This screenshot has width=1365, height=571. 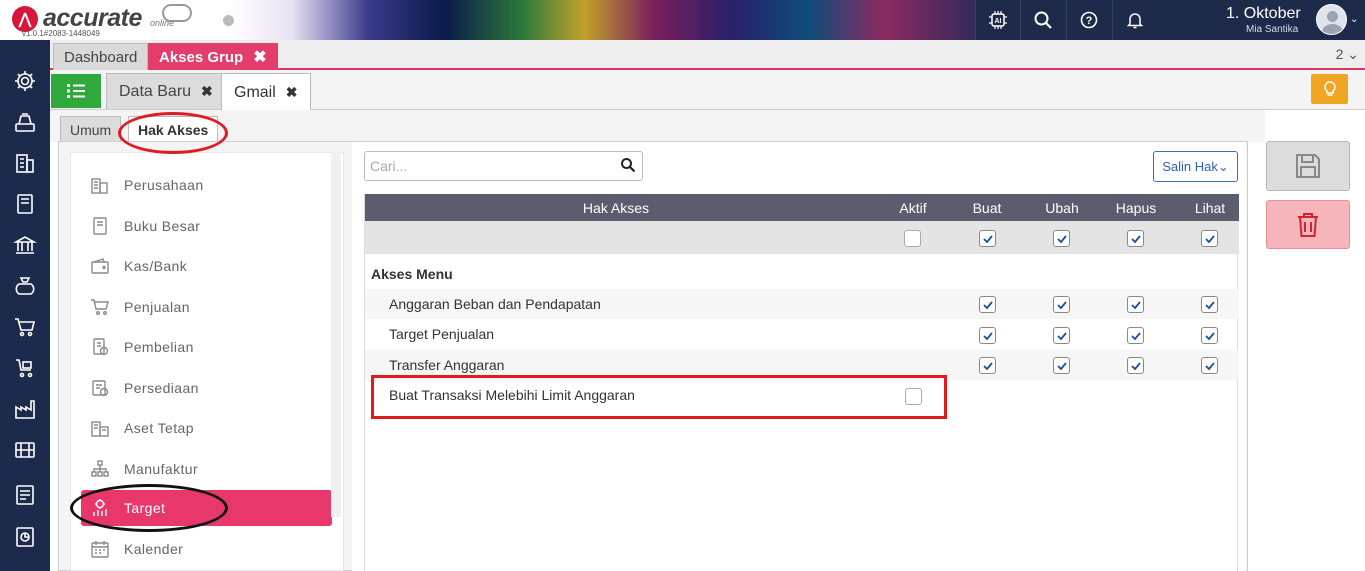 What do you see at coordinates (615, 20) in the screenshot?
I see `header-decoration` at bounding box center [615, 20].